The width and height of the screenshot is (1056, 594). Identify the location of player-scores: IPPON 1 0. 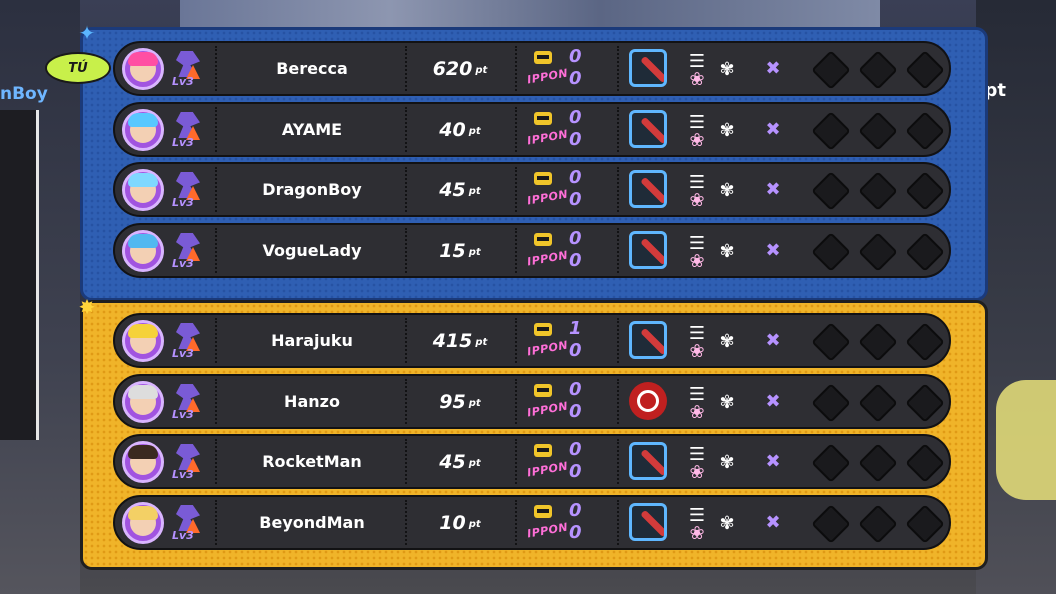
(567, 340).